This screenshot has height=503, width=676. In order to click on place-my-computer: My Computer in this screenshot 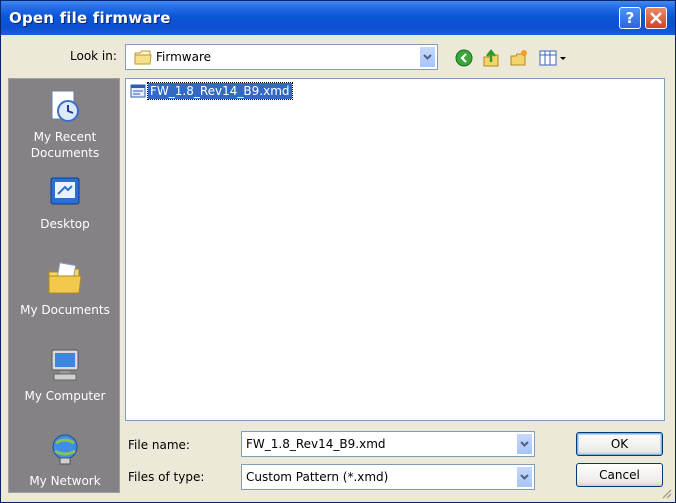, I will do `click(65, 375)`.